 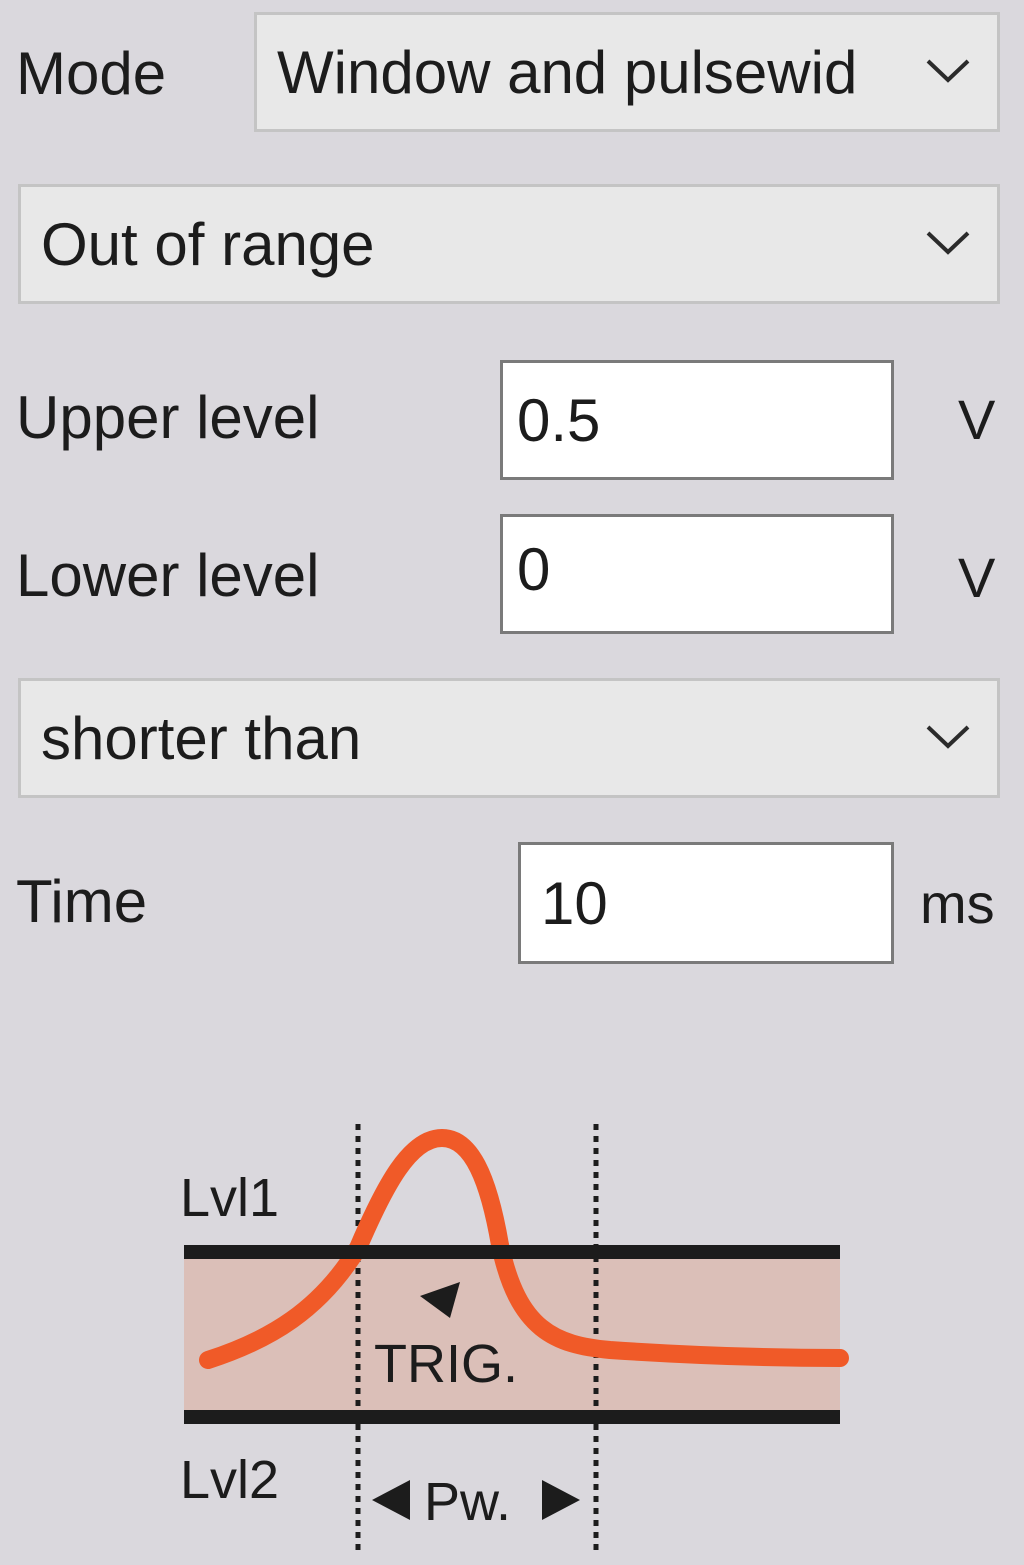 I want to click on time-input, so click(x=706, y=903).